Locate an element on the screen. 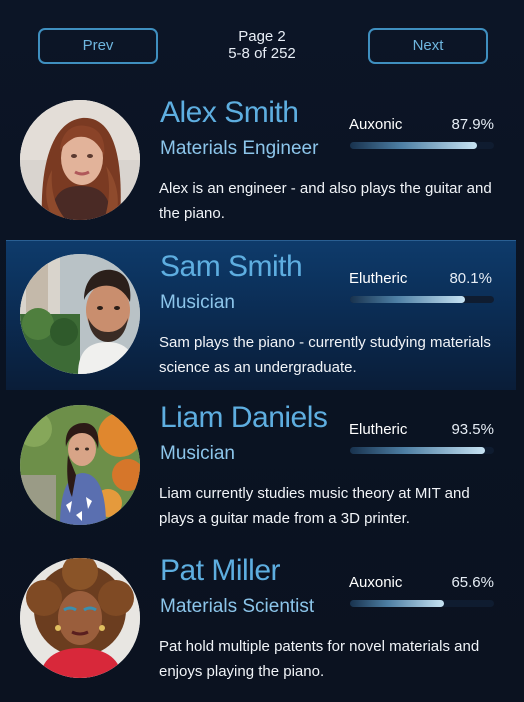 The height and width of the screenshot is (702, 524). pagination-bar: Prev Page 2 5-8 of 252 Next is located at coordinates (262, 40).